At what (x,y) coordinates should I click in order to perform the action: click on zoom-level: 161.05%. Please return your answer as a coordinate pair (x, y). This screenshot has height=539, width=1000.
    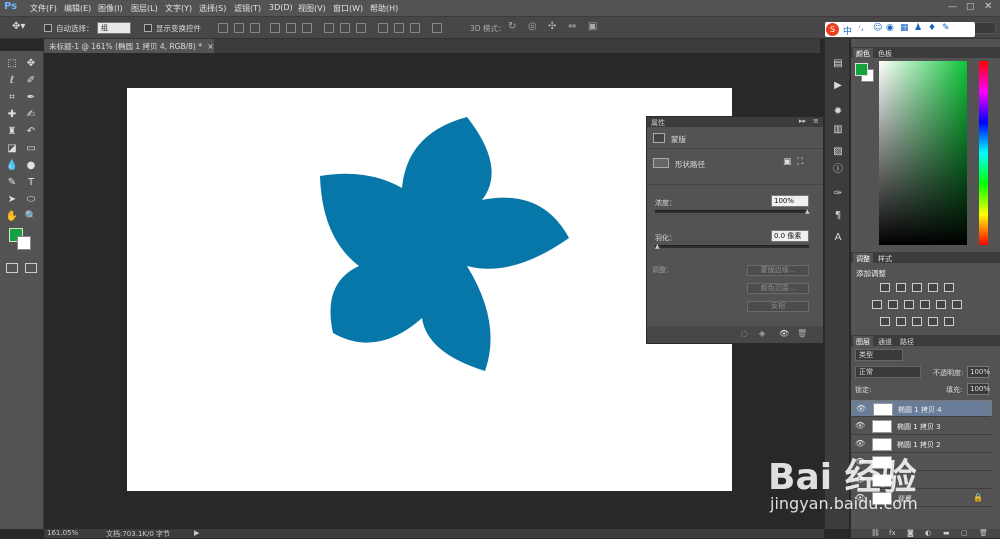
    Looking at the image, I should click on (62, 533).